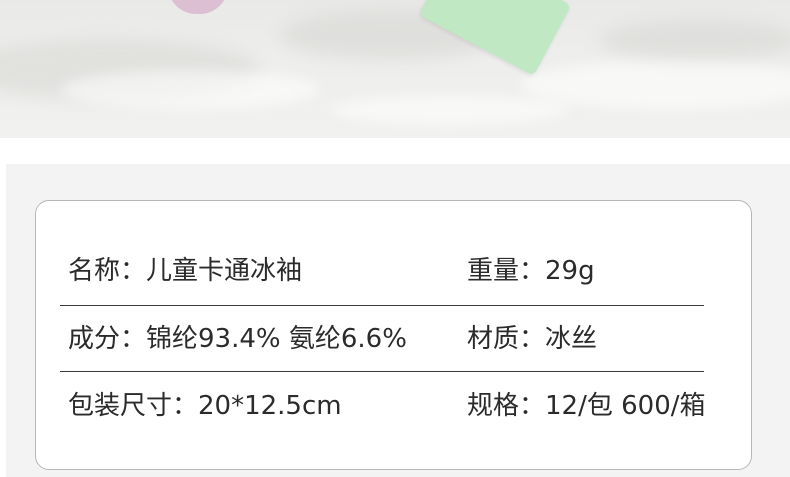  Describe the element at coordinates (586, 406) in the screenshot. I see `spec-packing: 规格：12/包 600/箱` at that location.